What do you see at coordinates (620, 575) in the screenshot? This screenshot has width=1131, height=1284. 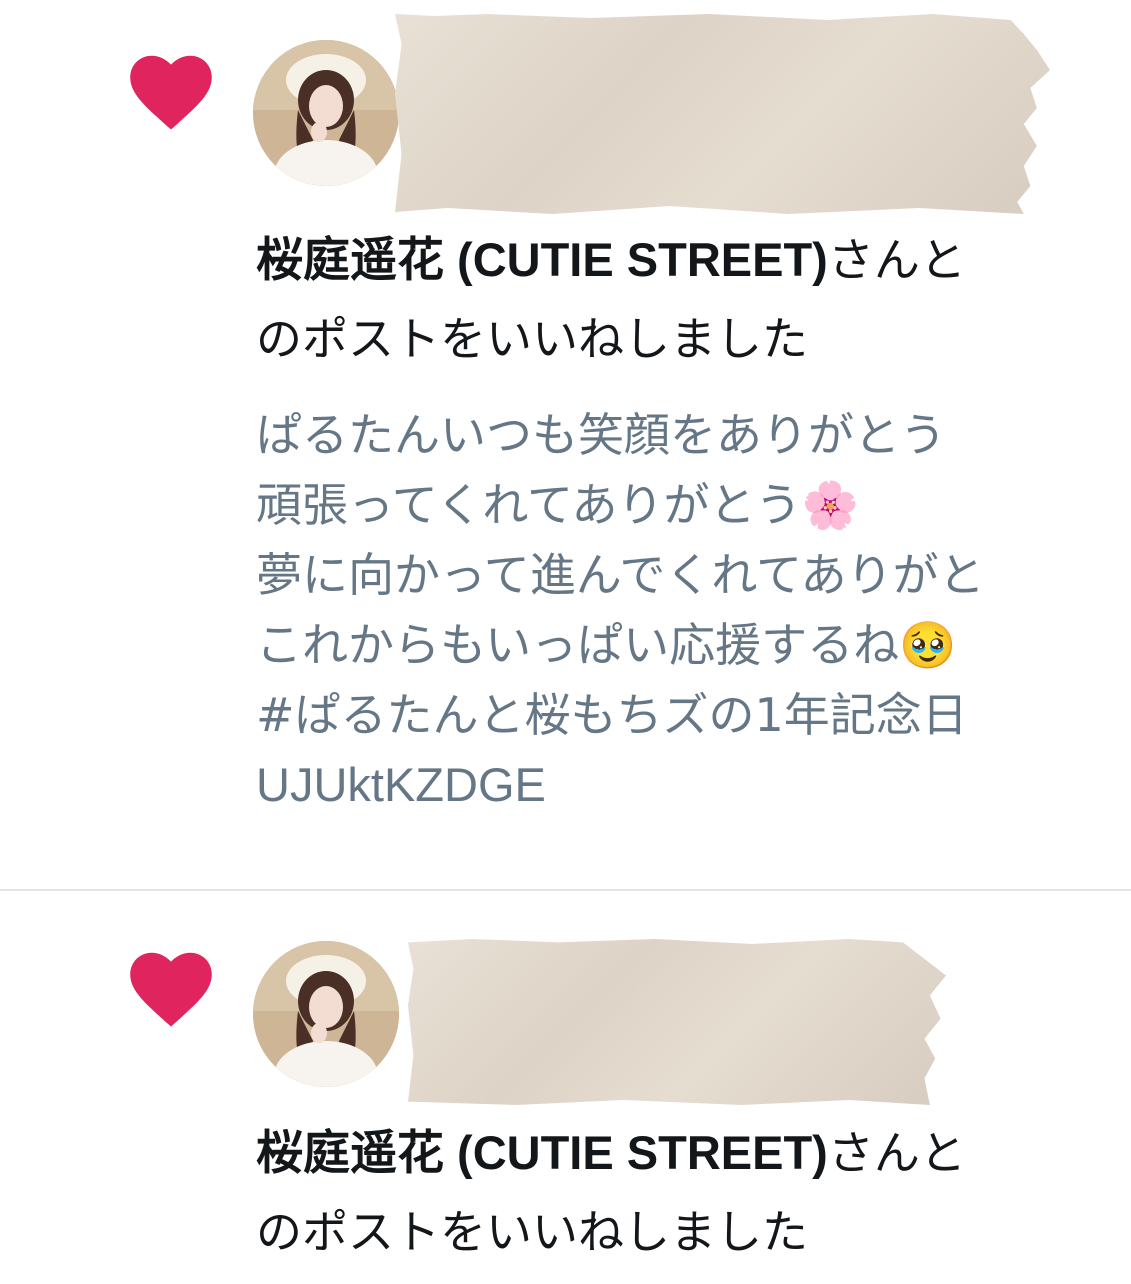 I see `tweet-line: 夢に向かって進んでくれてありがと` at bounding box center [620, 575].